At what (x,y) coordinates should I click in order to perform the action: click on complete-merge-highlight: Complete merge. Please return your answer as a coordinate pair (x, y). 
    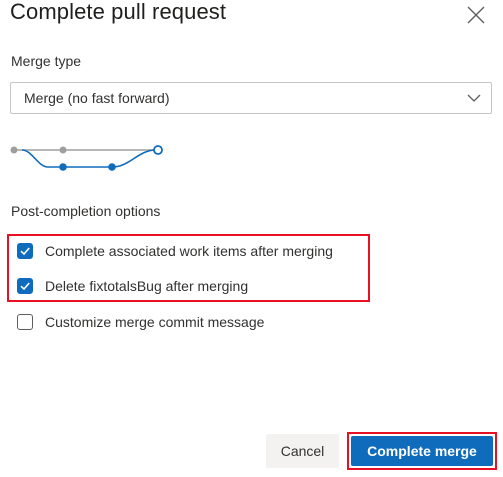
    Looking at the image, I should click on (422, 451).